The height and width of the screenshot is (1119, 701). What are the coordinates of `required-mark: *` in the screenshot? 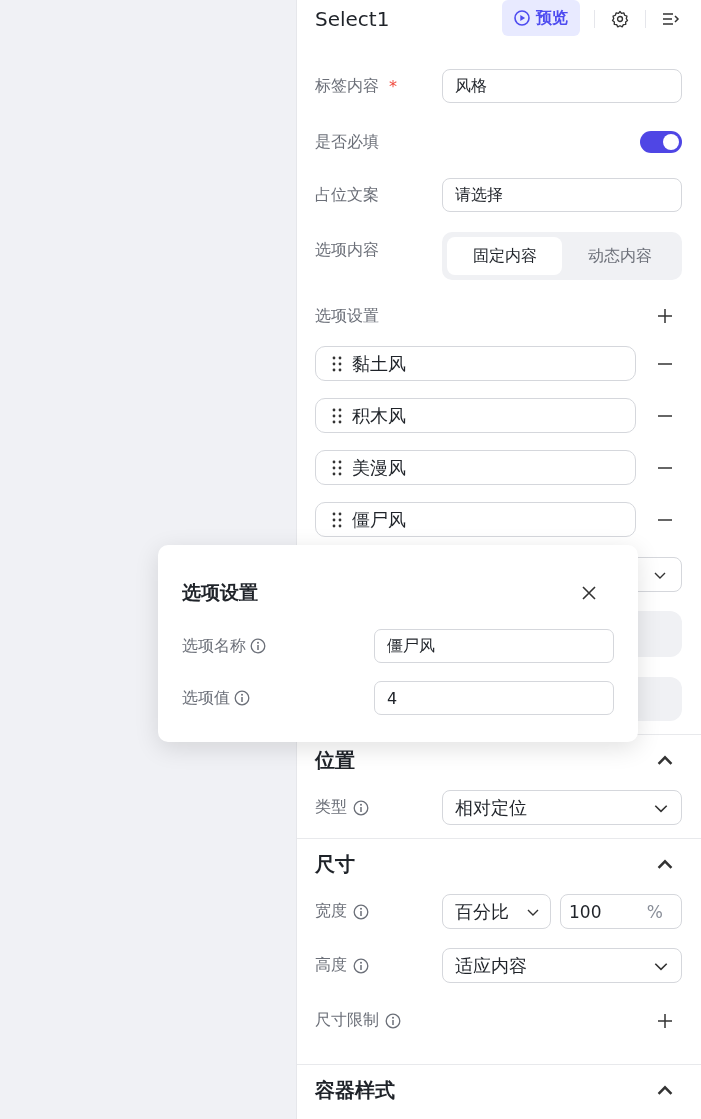 It's located at (393, 86).